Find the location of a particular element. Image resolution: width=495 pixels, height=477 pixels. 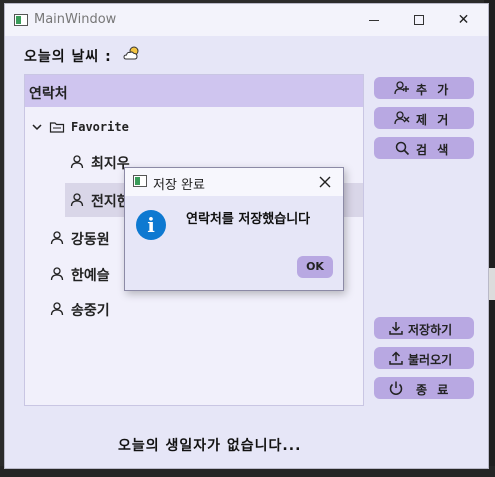

window-title: MainWindow is located at coordinates (75, 19).